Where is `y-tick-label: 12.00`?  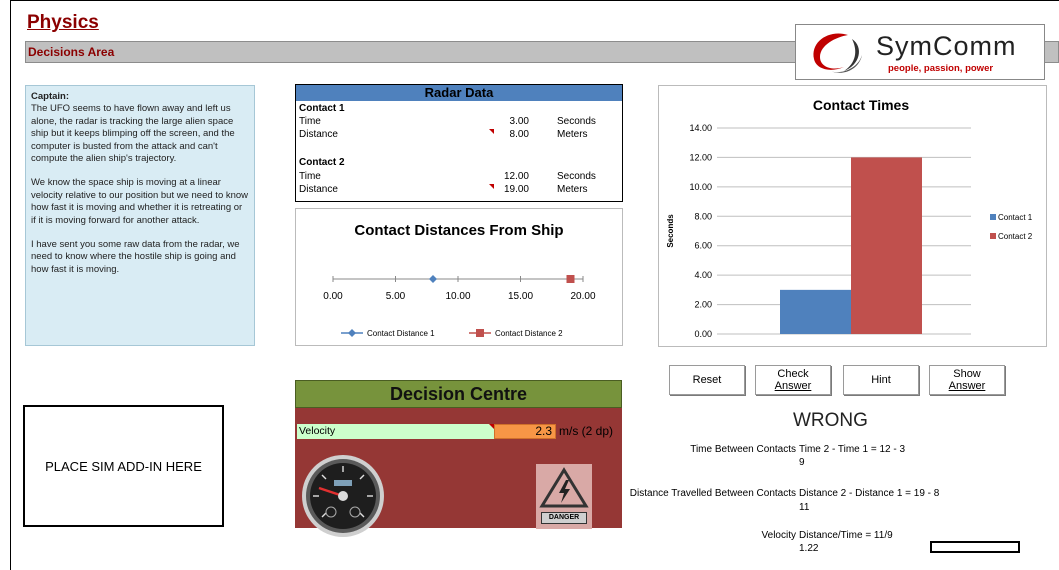
y-tick-label: 12.00 is located at coordinates (700, 157).